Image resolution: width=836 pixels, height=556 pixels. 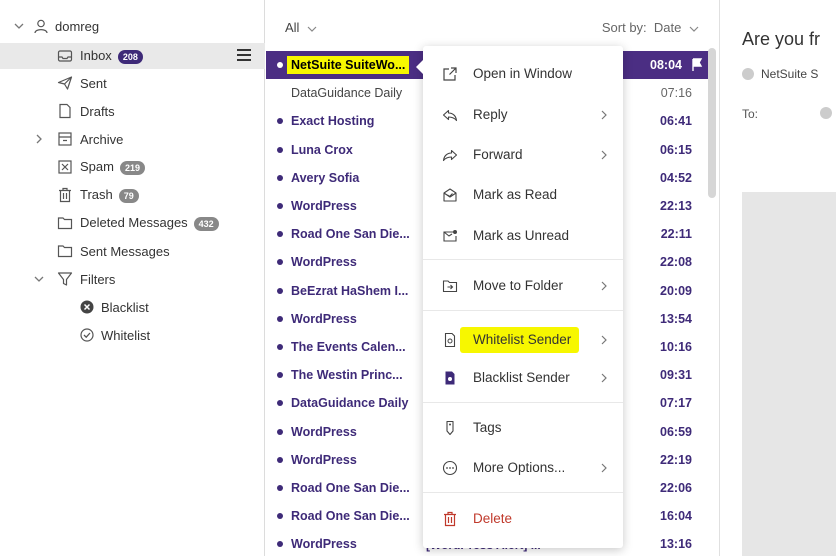 I want to click on inbox-icon, so click(x=65, y=56).